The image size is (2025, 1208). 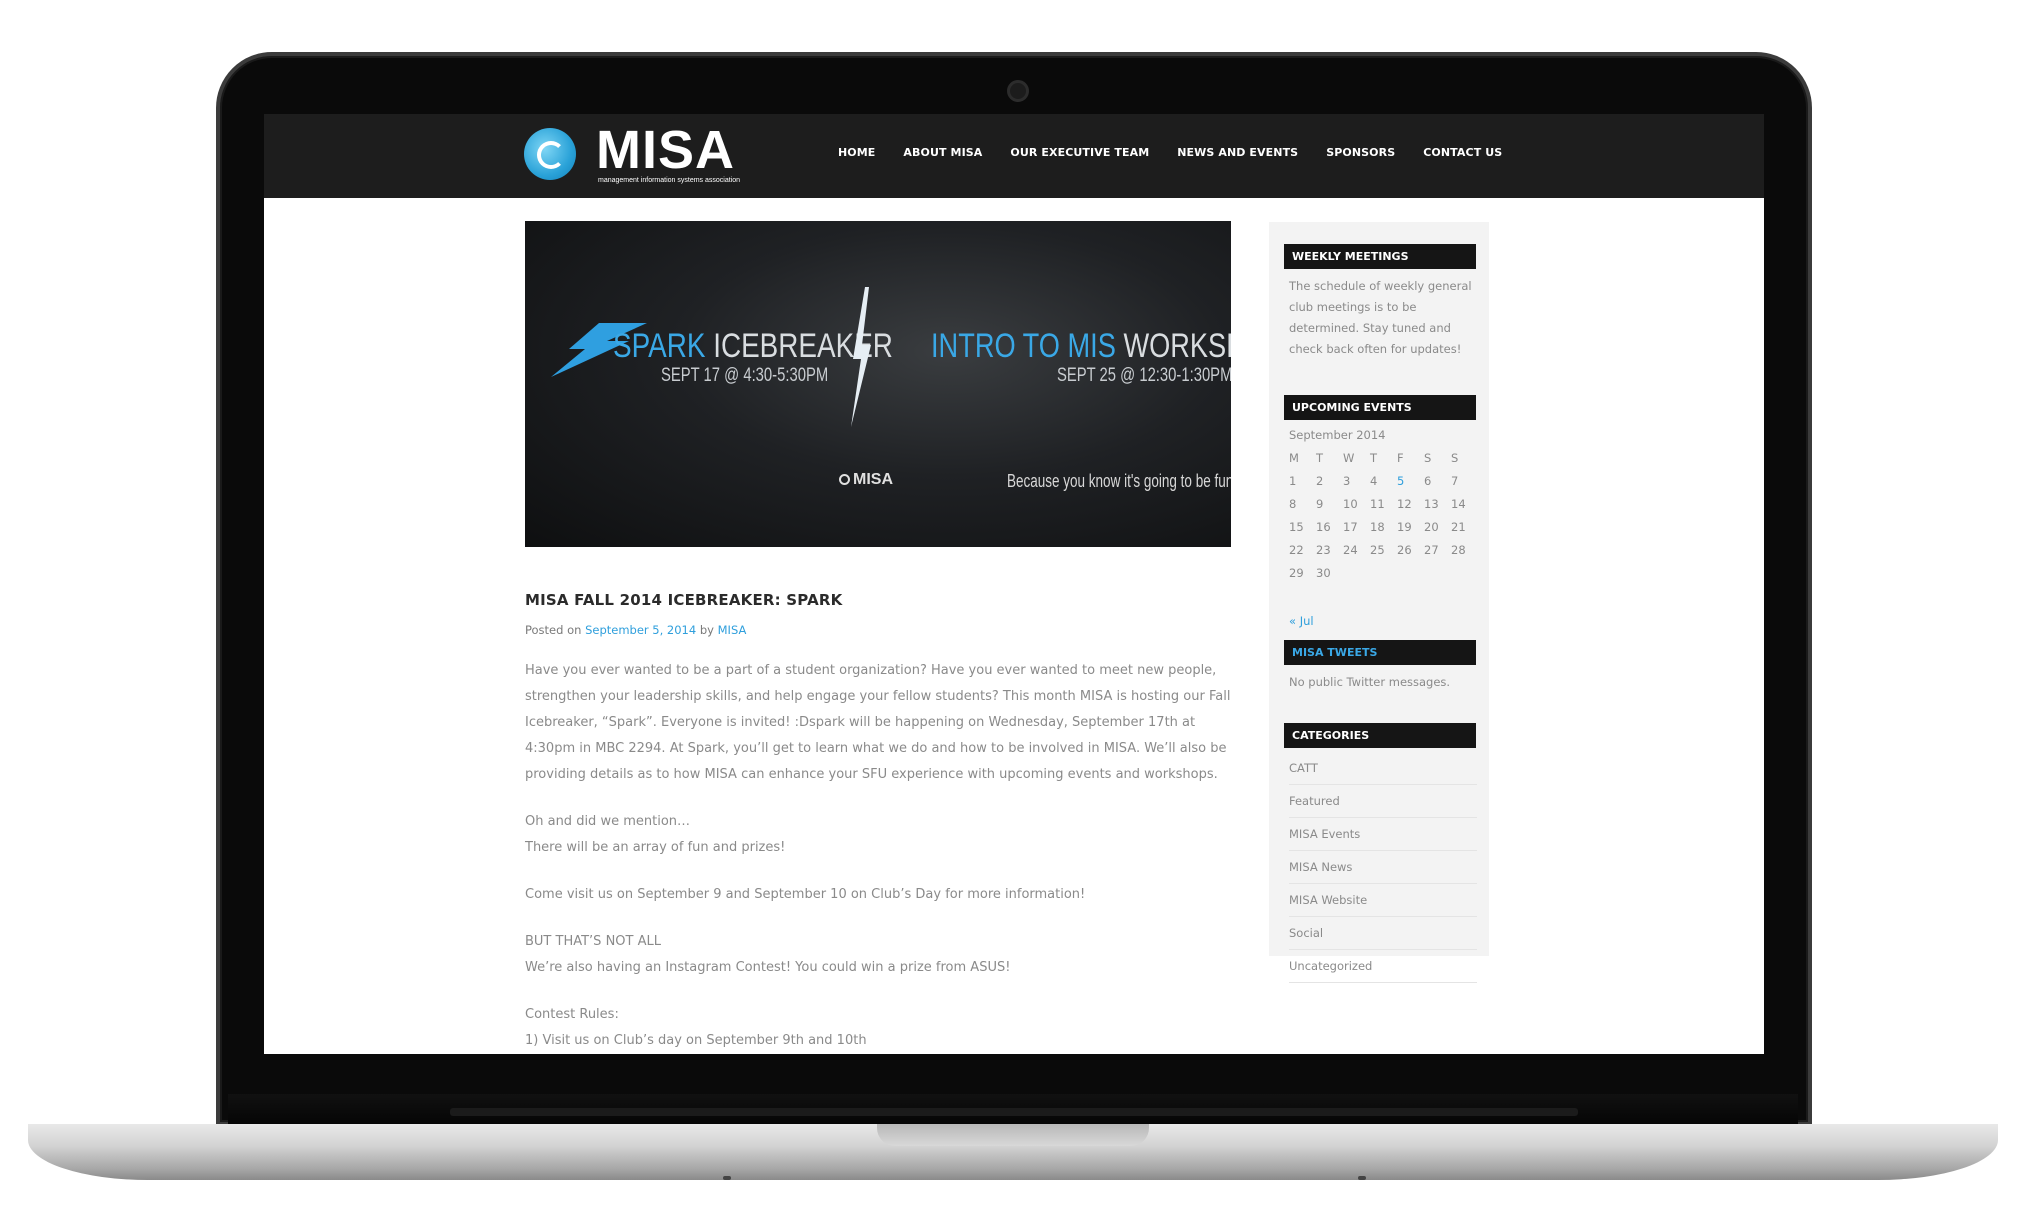 What do you see at coordinates (1013, 1135) in the screenshot?
I see `laptop-notch` at bounding box center [1013, 1135].